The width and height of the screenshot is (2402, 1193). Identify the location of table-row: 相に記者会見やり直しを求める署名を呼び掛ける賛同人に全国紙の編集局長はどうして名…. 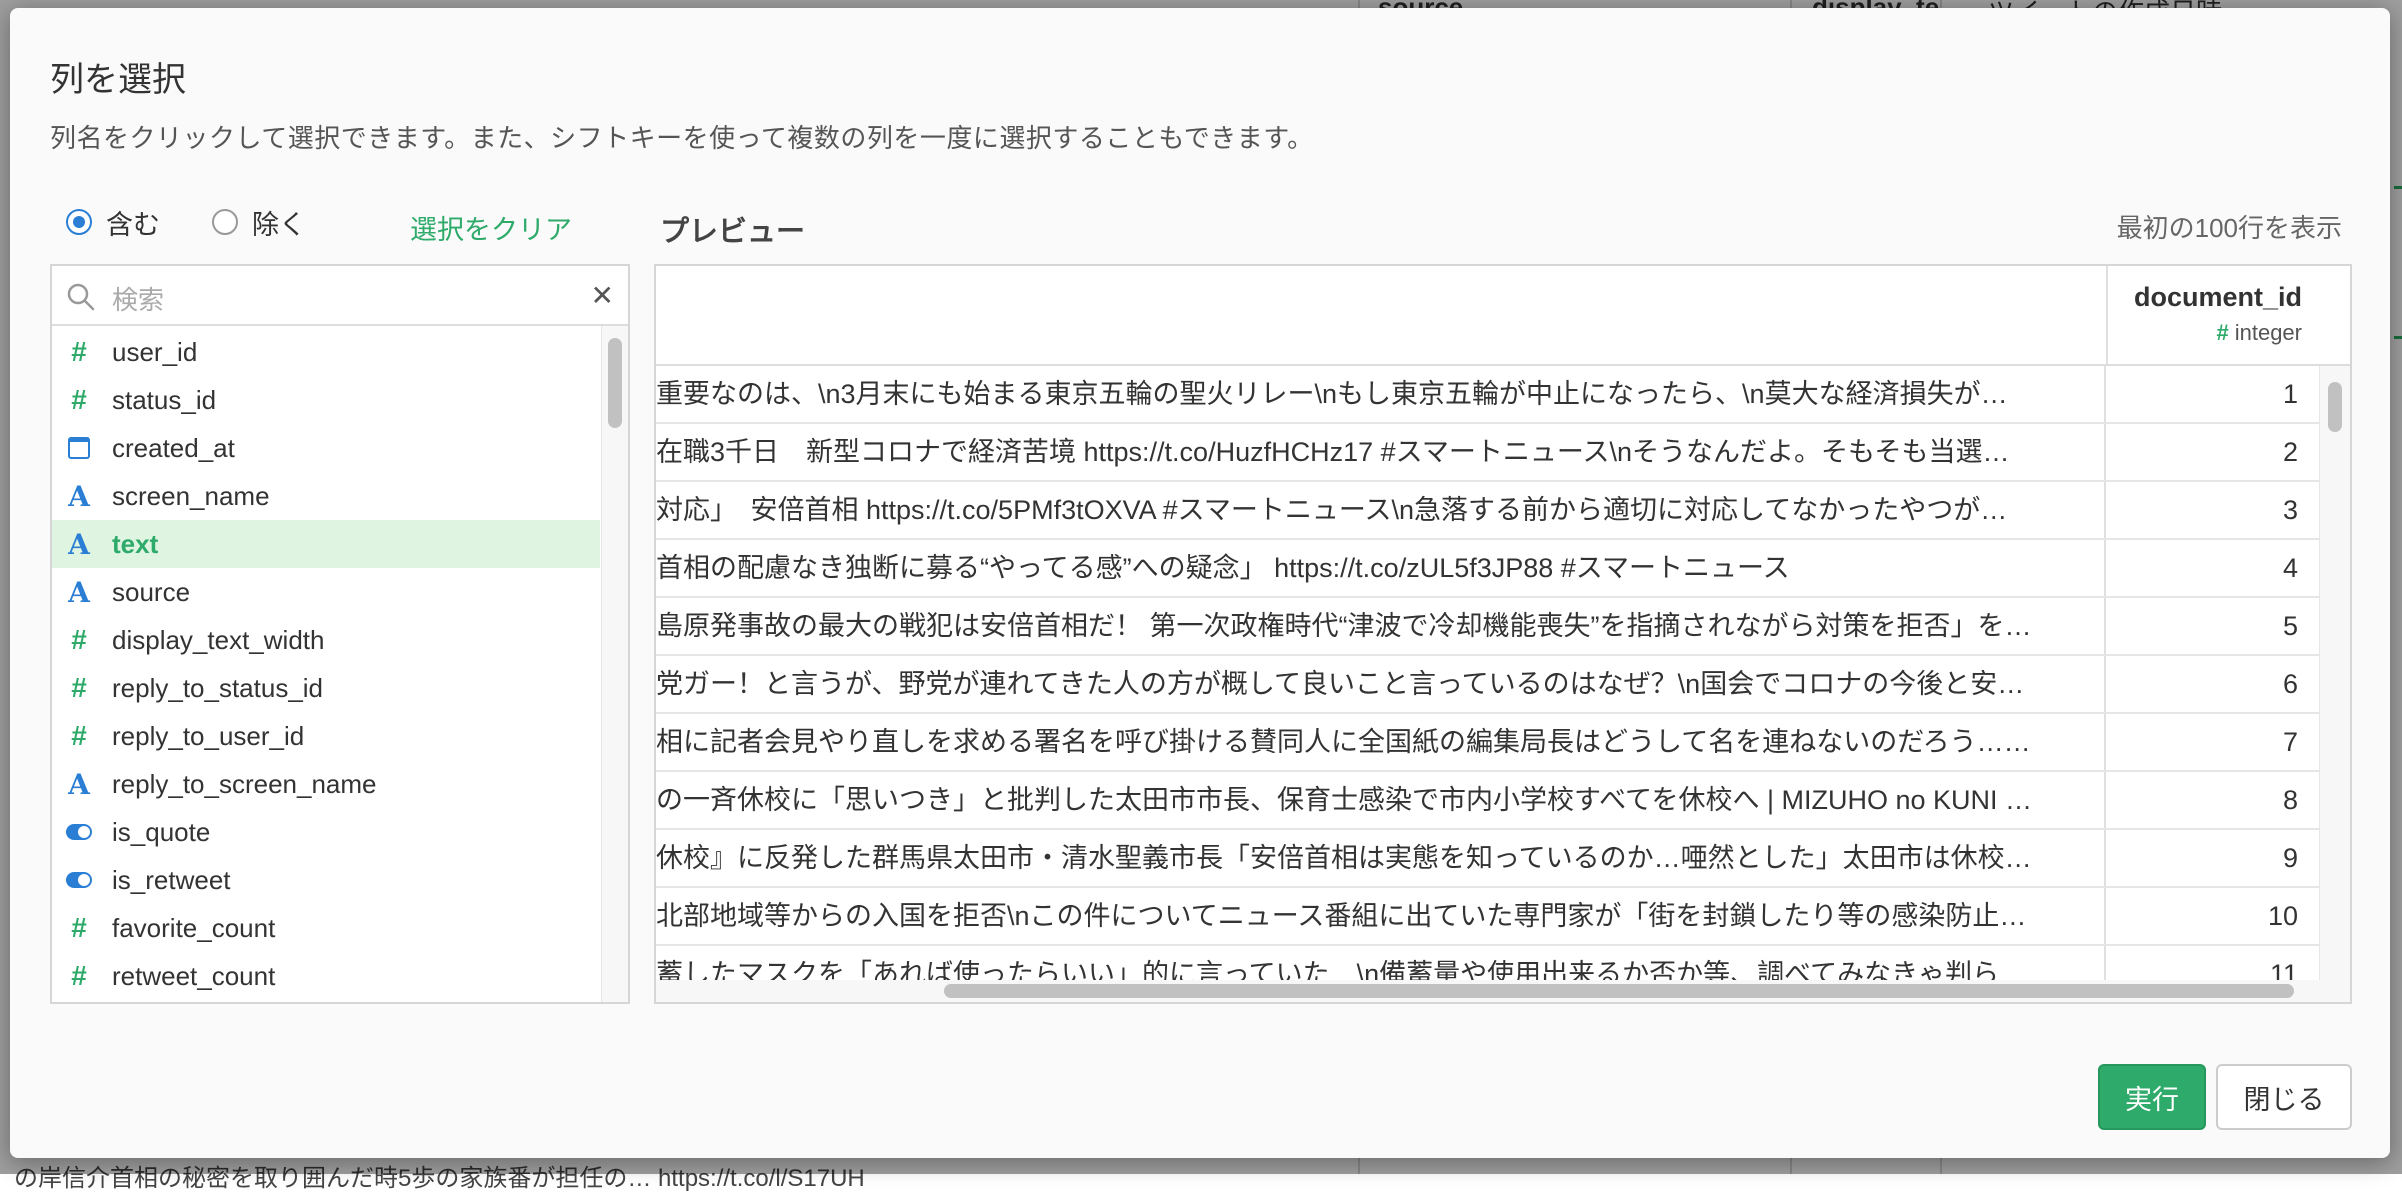
(1488, 743).